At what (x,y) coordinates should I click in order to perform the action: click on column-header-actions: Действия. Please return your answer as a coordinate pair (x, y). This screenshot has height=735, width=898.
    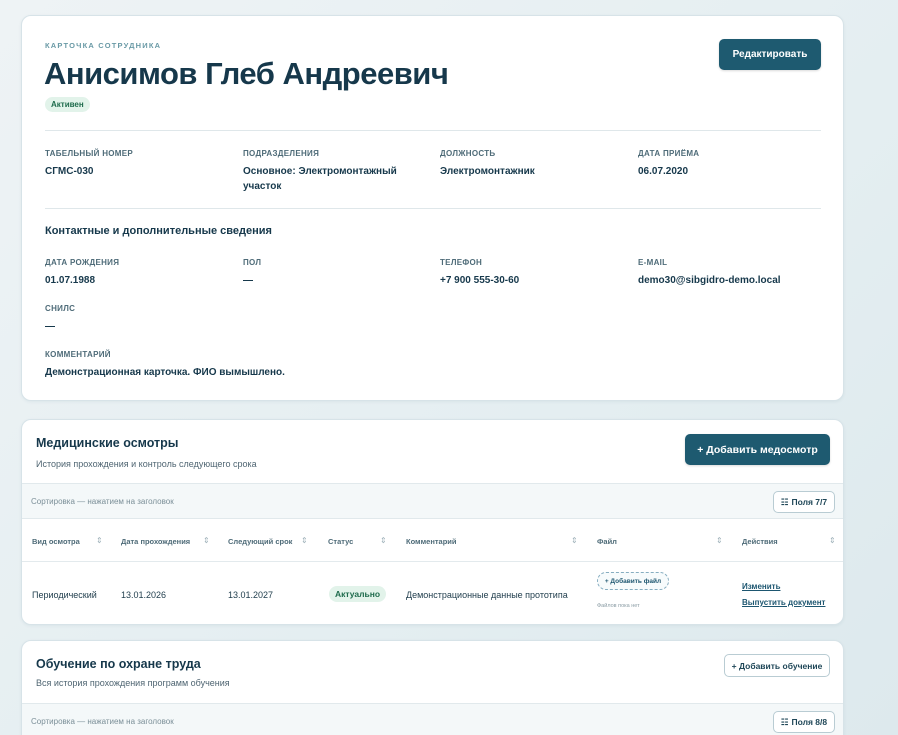
    Looking at the image, I should click on (760, 541).